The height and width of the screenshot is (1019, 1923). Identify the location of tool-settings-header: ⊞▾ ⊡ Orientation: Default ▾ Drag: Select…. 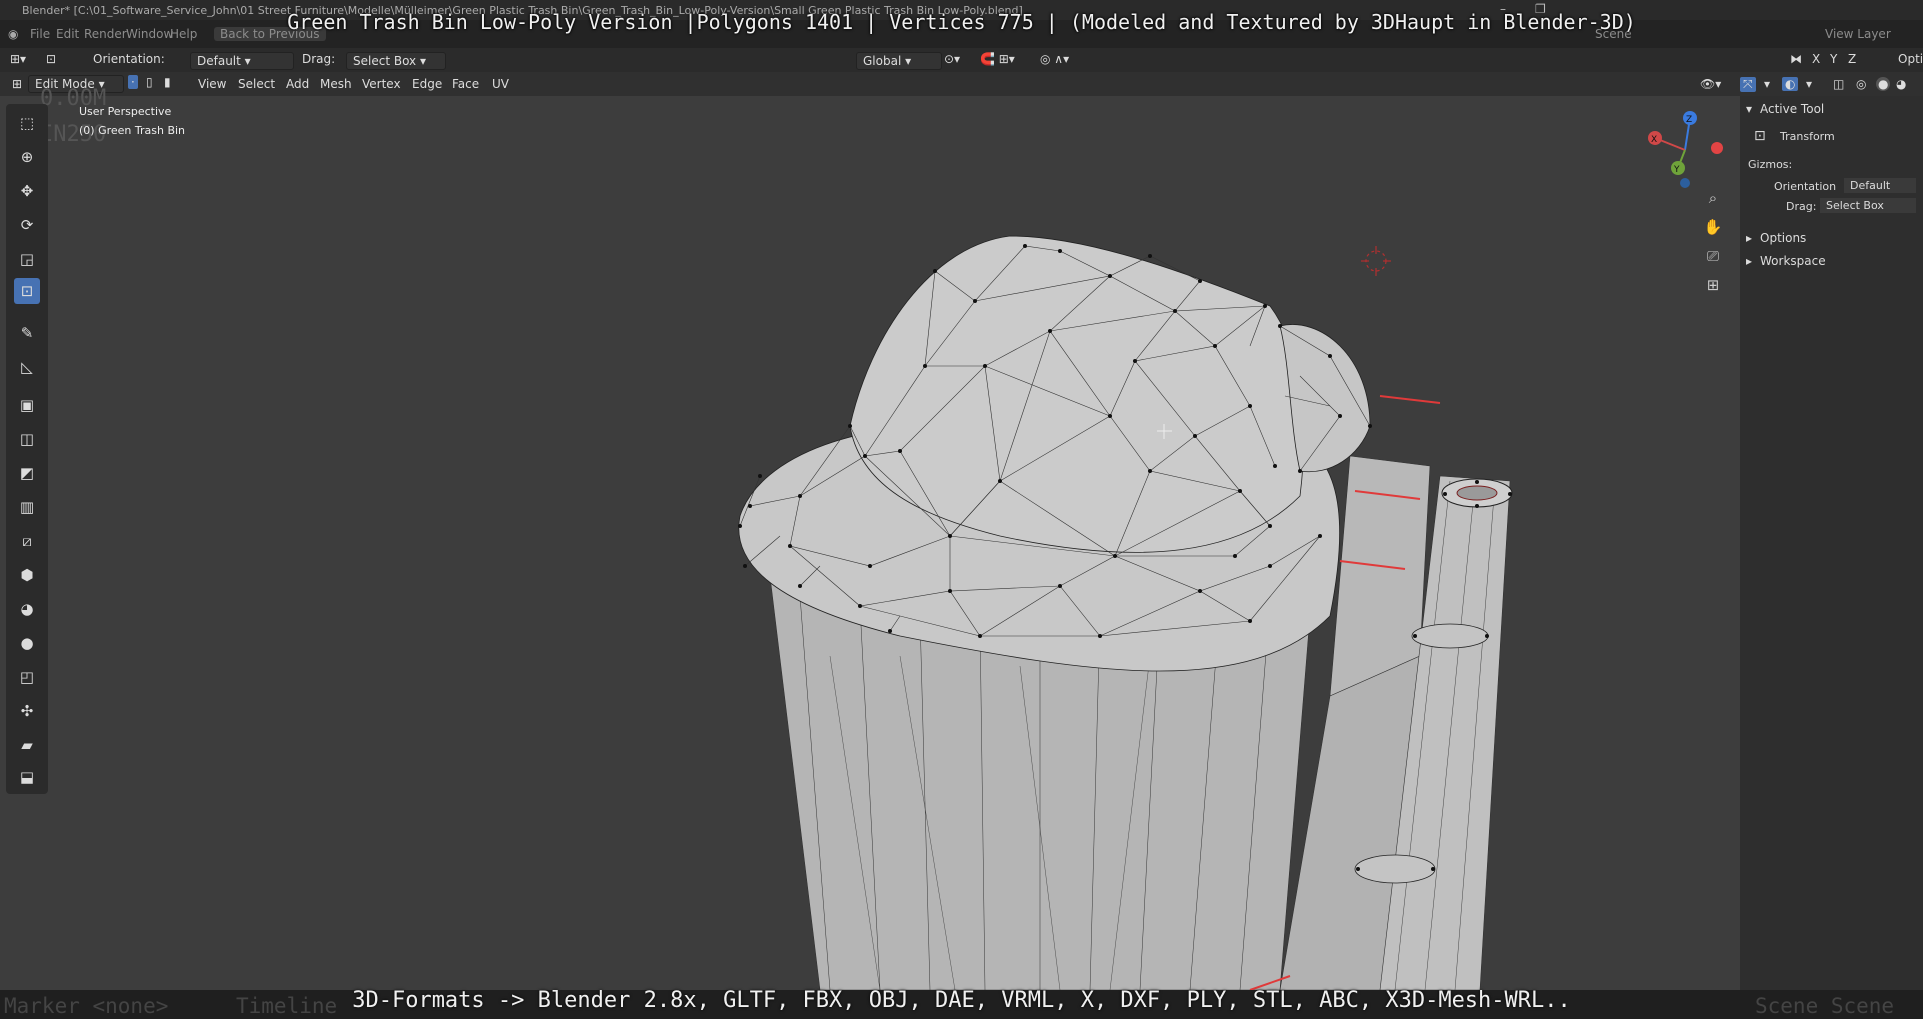
(961, 60).